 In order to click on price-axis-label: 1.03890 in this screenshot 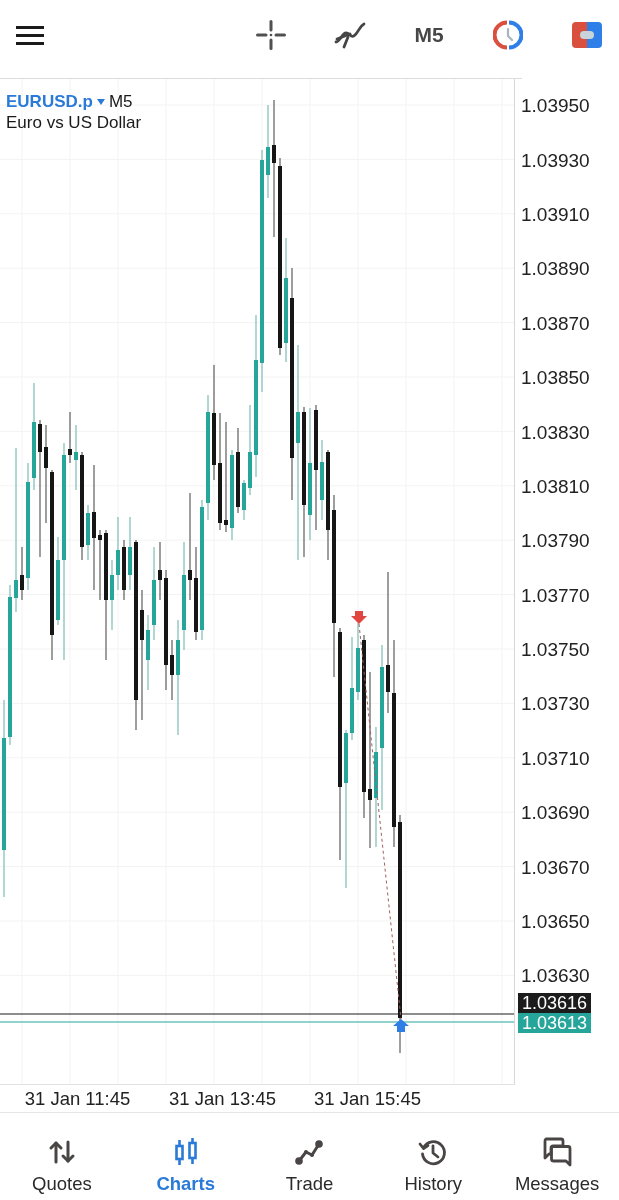, I will do `click(555, 269)`.